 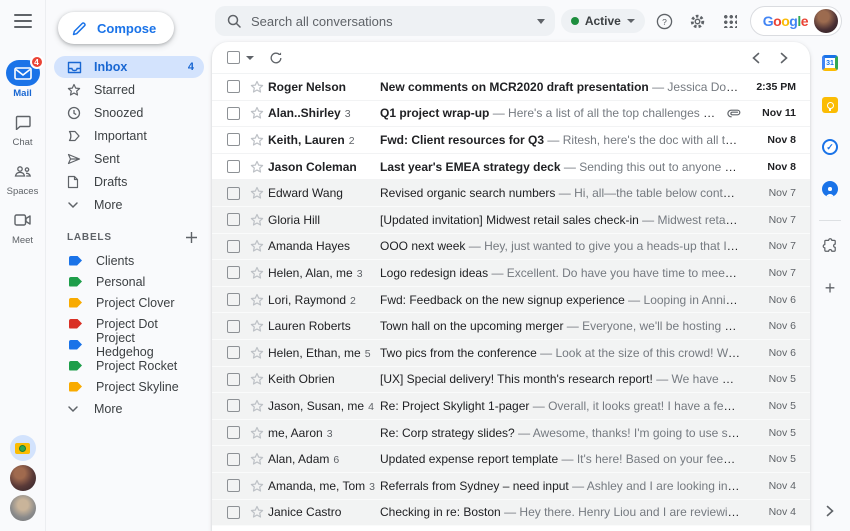 I want to click on sidebar-label-item: Project Hedgehog, so click(x=129, y=345).